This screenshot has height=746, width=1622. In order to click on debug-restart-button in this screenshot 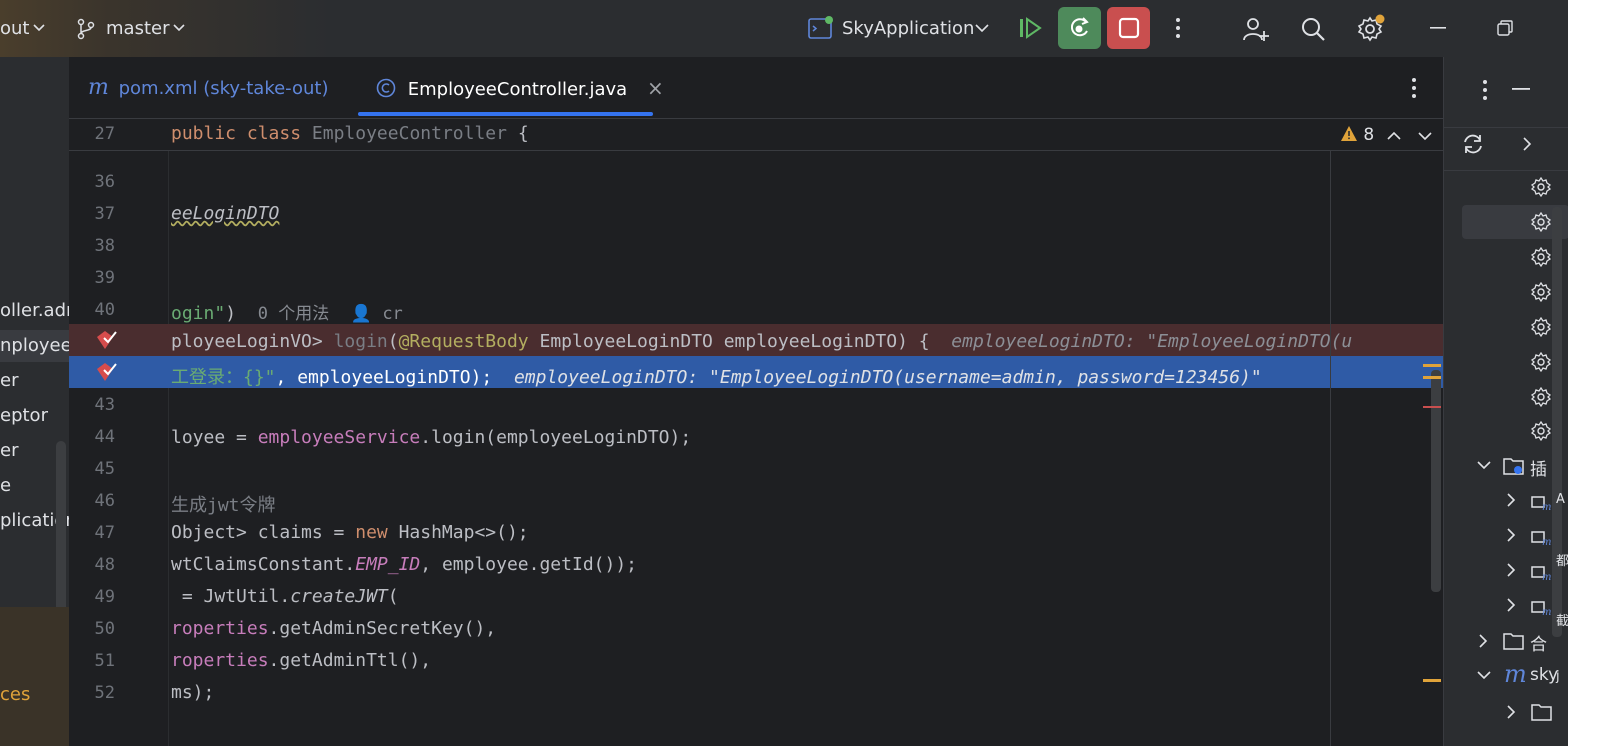, I will do `click(1079, 28)`.